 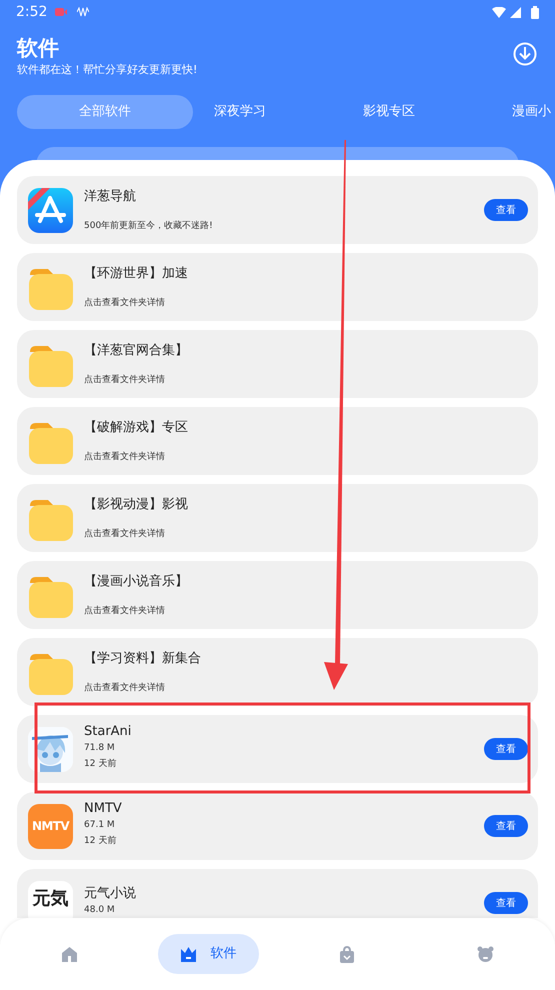 What do you see at coordinates (32, 12) in the screenshot?
I see `status-time: 2:52` at bounding box center [32, 12].